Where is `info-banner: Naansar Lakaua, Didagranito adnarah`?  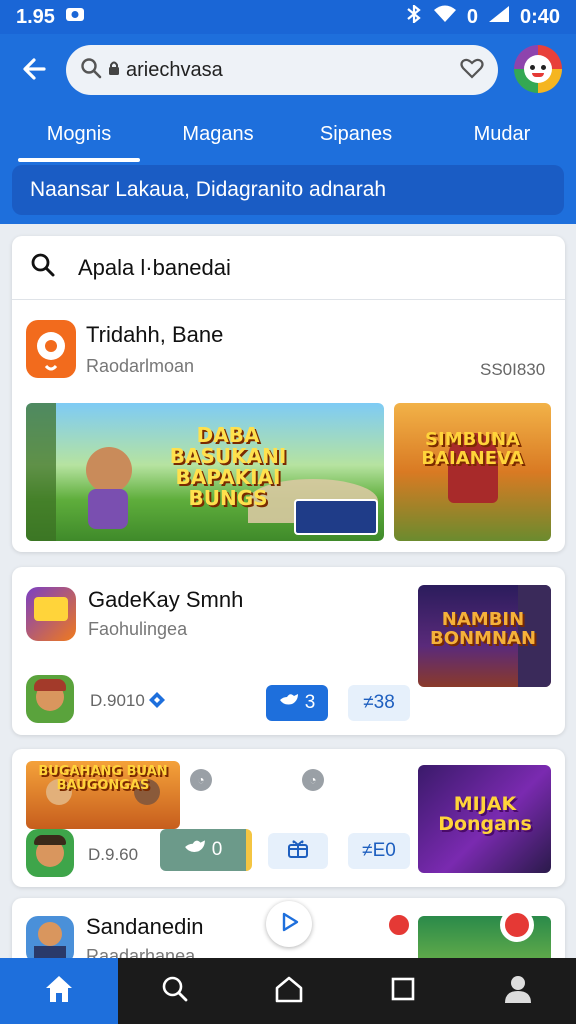 info-banner: Naansar Lakaua, Didagranito adnarah is located at coordinates (288, 190).